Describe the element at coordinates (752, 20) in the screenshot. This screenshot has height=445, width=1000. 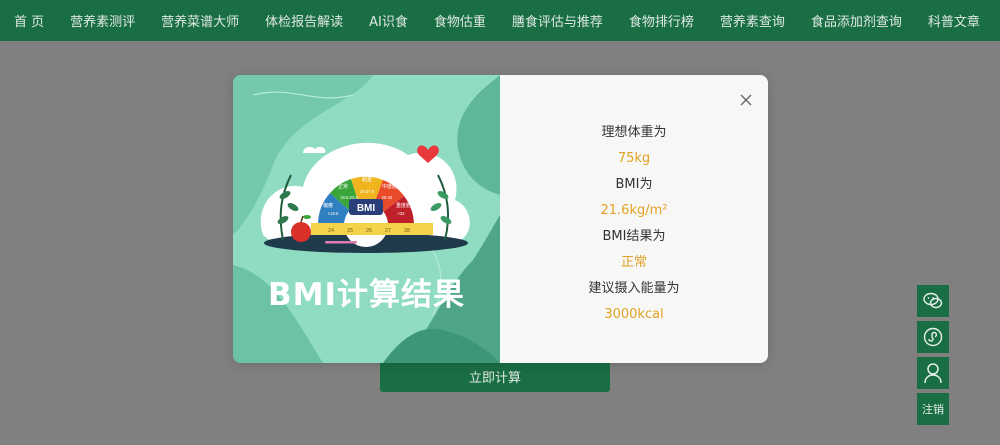
I see `nav-item-nutrient-query: 营养素查询` at that location.